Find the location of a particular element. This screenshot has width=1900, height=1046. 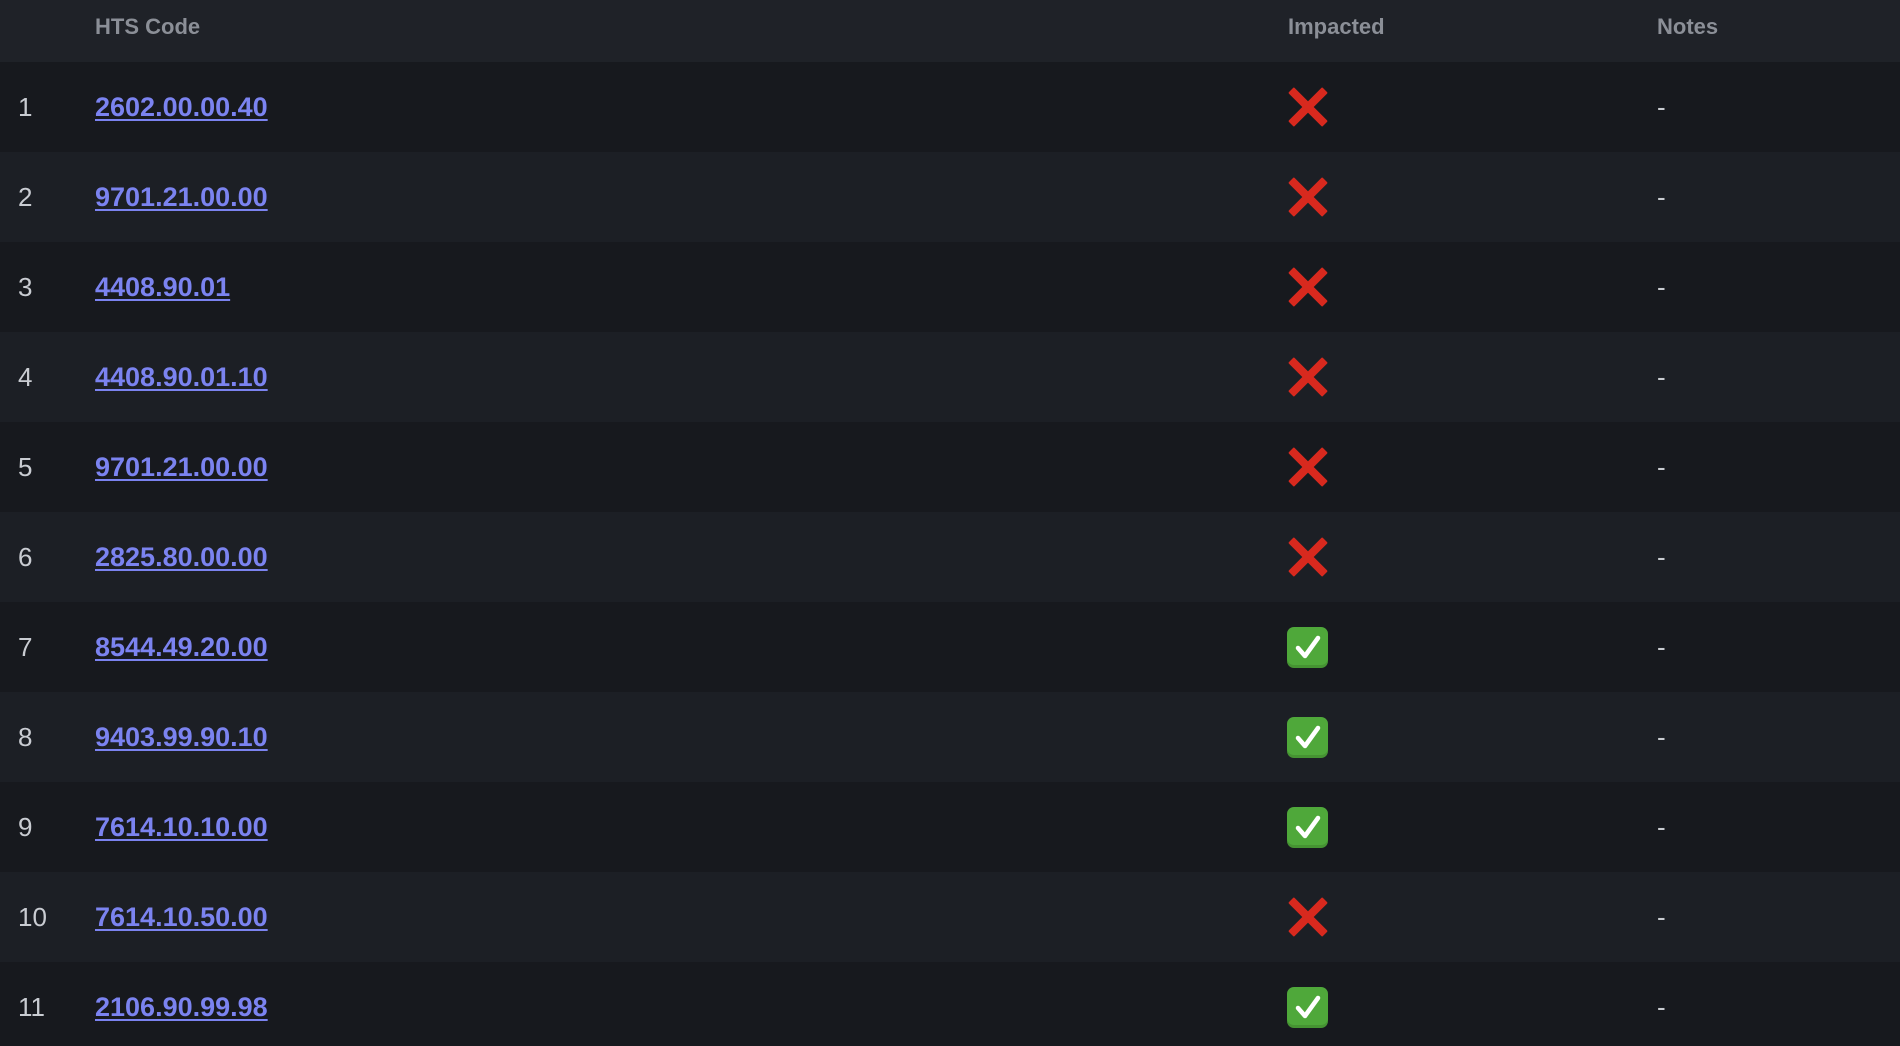

hts-code-cell: 2602.00.00.40 is located at coordinates (181, 107).